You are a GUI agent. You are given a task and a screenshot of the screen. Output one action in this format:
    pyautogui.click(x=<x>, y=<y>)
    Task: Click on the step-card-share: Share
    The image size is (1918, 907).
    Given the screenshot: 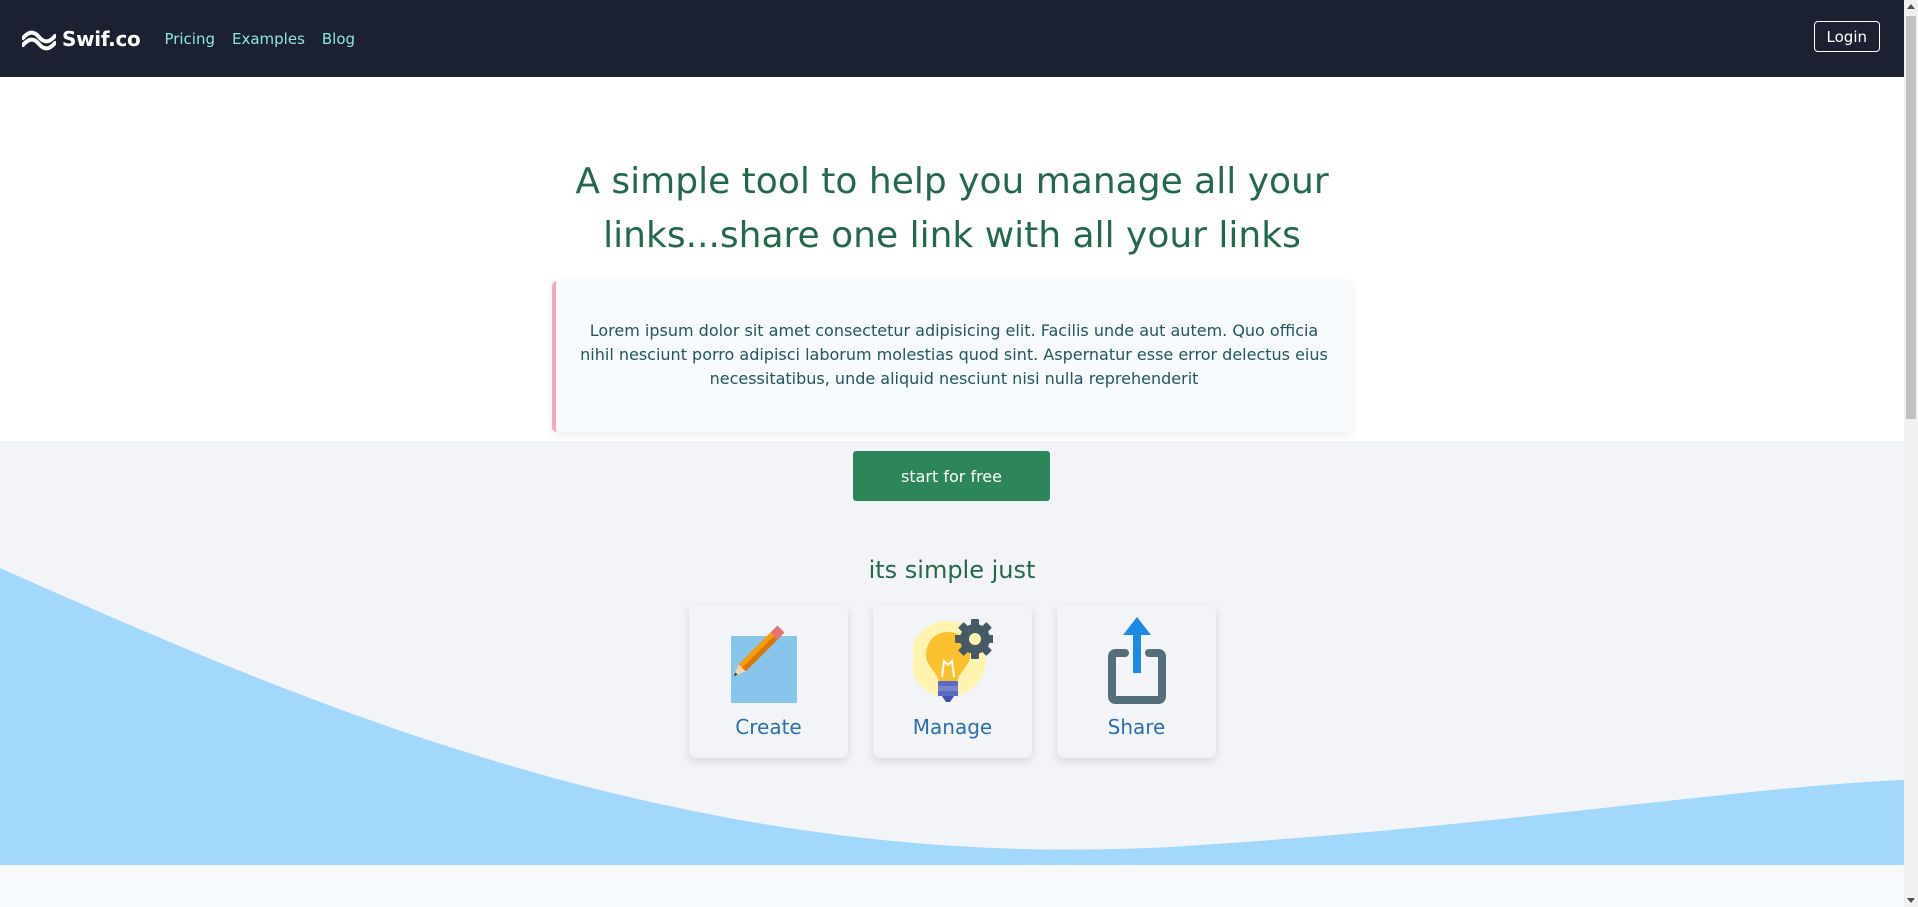 What is the action you would take?
    pyautogui.click(x=1136, y=681)
    